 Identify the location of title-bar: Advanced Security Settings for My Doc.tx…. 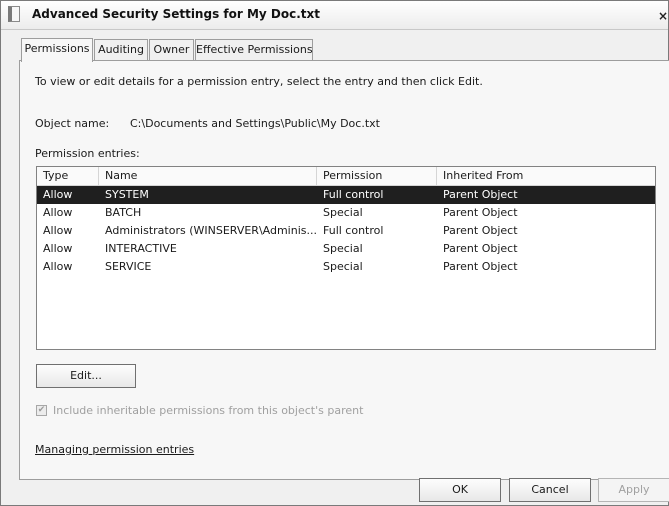
(334, 15).